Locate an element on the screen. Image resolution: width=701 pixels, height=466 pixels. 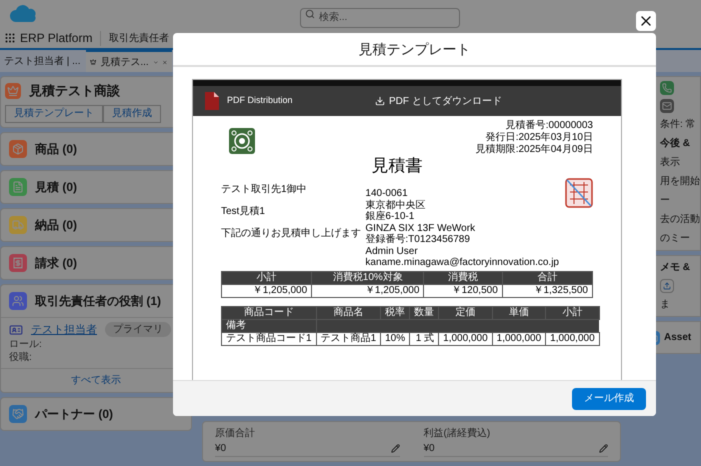
modal-title: 見積テンプレート is located at coordinates (414, 49).